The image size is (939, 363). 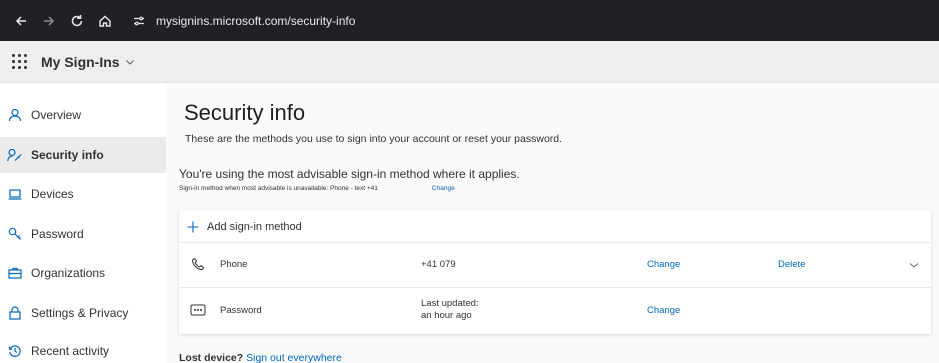 I want to click on last-updated-label: Last updated:, so click(x=450, y=303).